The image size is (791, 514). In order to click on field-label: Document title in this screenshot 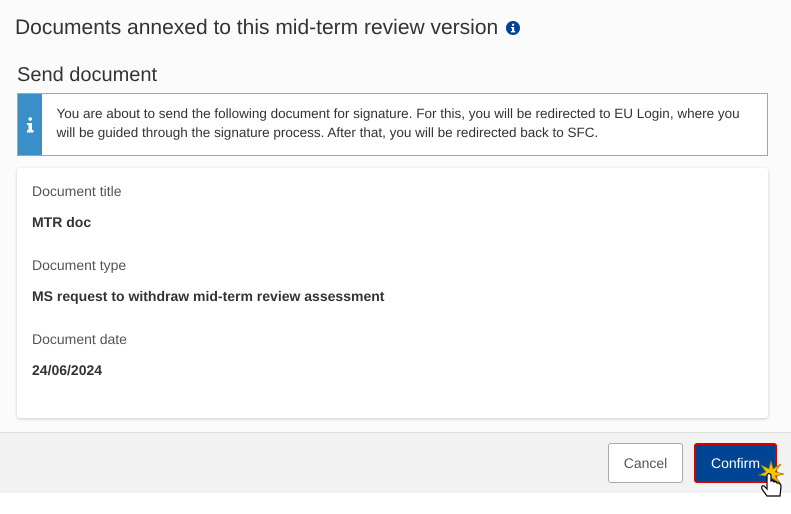, I will do `click(77, 192)`.